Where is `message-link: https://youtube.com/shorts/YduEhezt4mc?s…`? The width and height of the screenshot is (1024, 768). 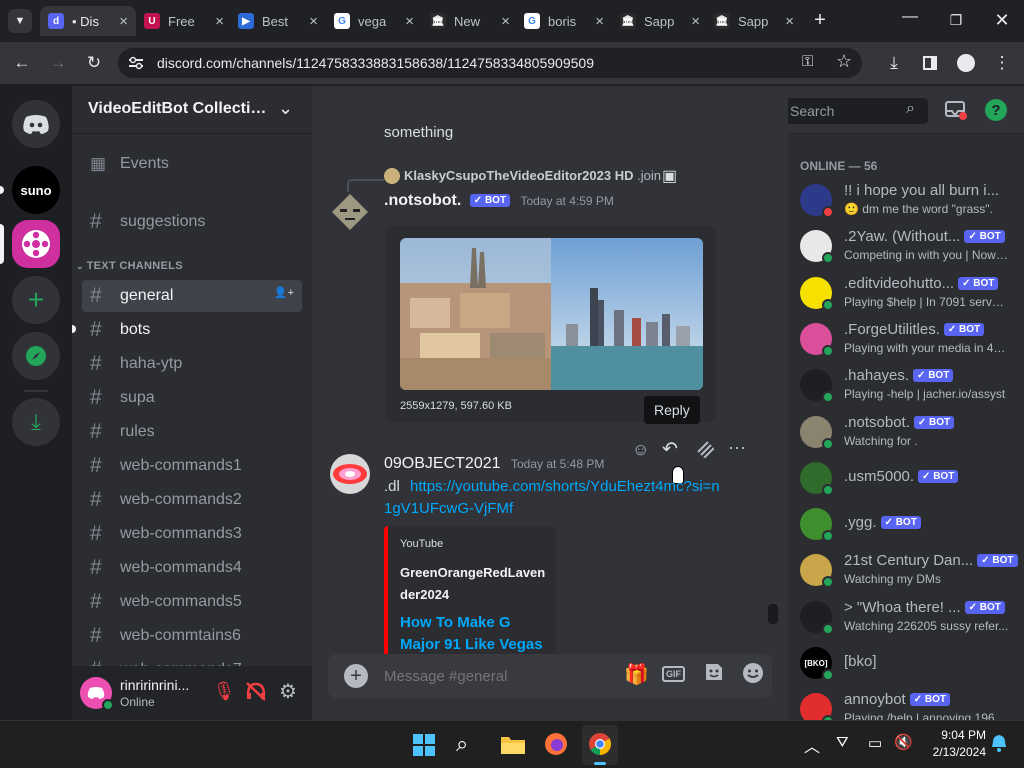 message-link: https://youtube.com/shorts/YduEhezt4mc?s… is located at coordinates (552, 497).